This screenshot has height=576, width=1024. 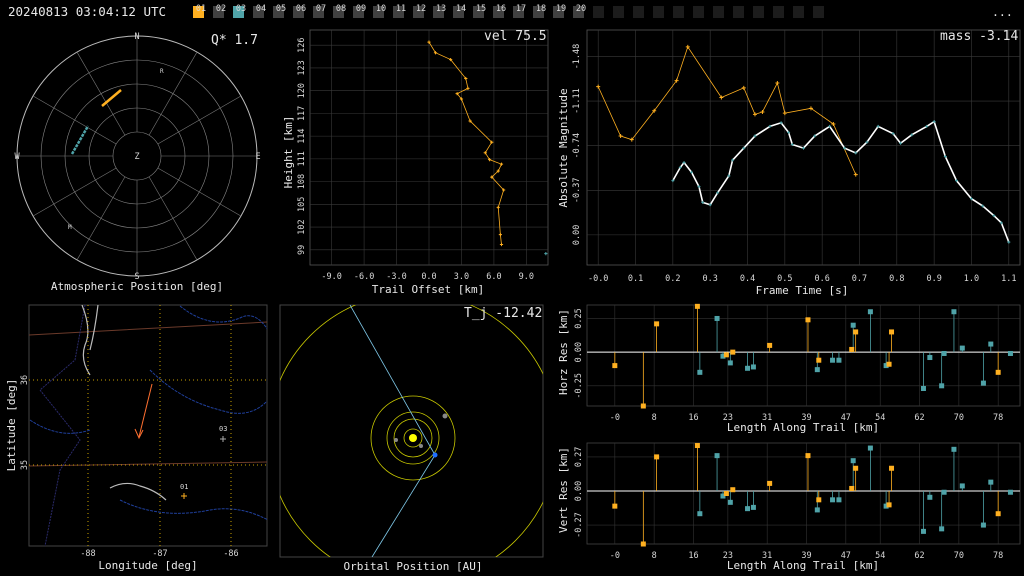 What do you see at coordinates (577, 235) in the screenshot?
I see `magnitude-ytick: 0.00` at bounding box center [577, 235].